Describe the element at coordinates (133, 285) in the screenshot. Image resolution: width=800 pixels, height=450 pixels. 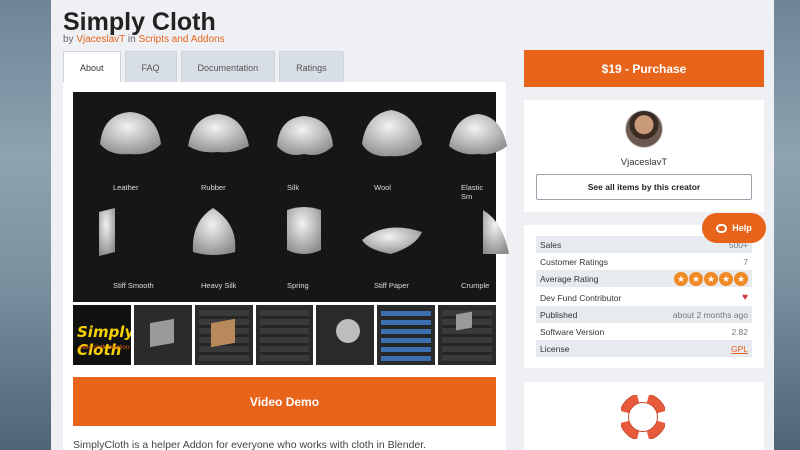
I see `cloth-label: Stiff Smooth` at that location.